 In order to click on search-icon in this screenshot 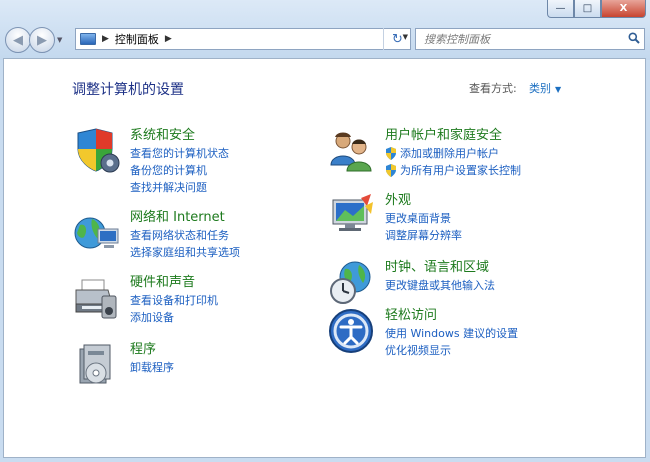, I will do `click(634, 39)`.